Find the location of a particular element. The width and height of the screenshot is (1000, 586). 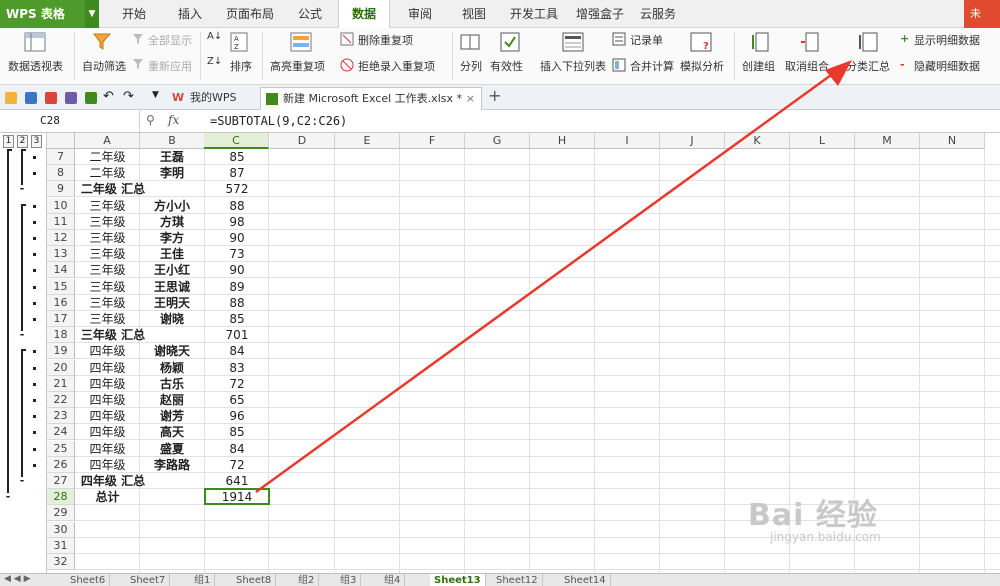

watermark-logo: Bai 经验 is located at coordinates (813, 515).